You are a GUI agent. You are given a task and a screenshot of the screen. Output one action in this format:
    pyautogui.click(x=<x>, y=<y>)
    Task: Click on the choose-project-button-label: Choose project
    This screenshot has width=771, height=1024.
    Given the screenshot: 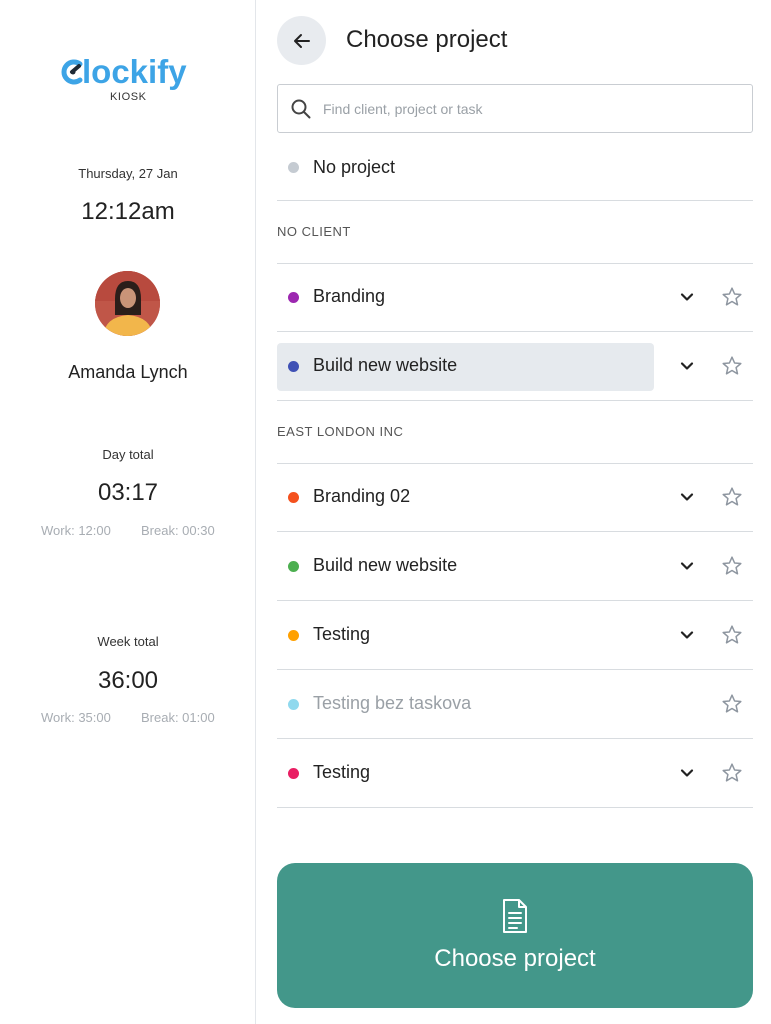 What is the action you would take?
    pyautogui.click(x=515, y=958)
    